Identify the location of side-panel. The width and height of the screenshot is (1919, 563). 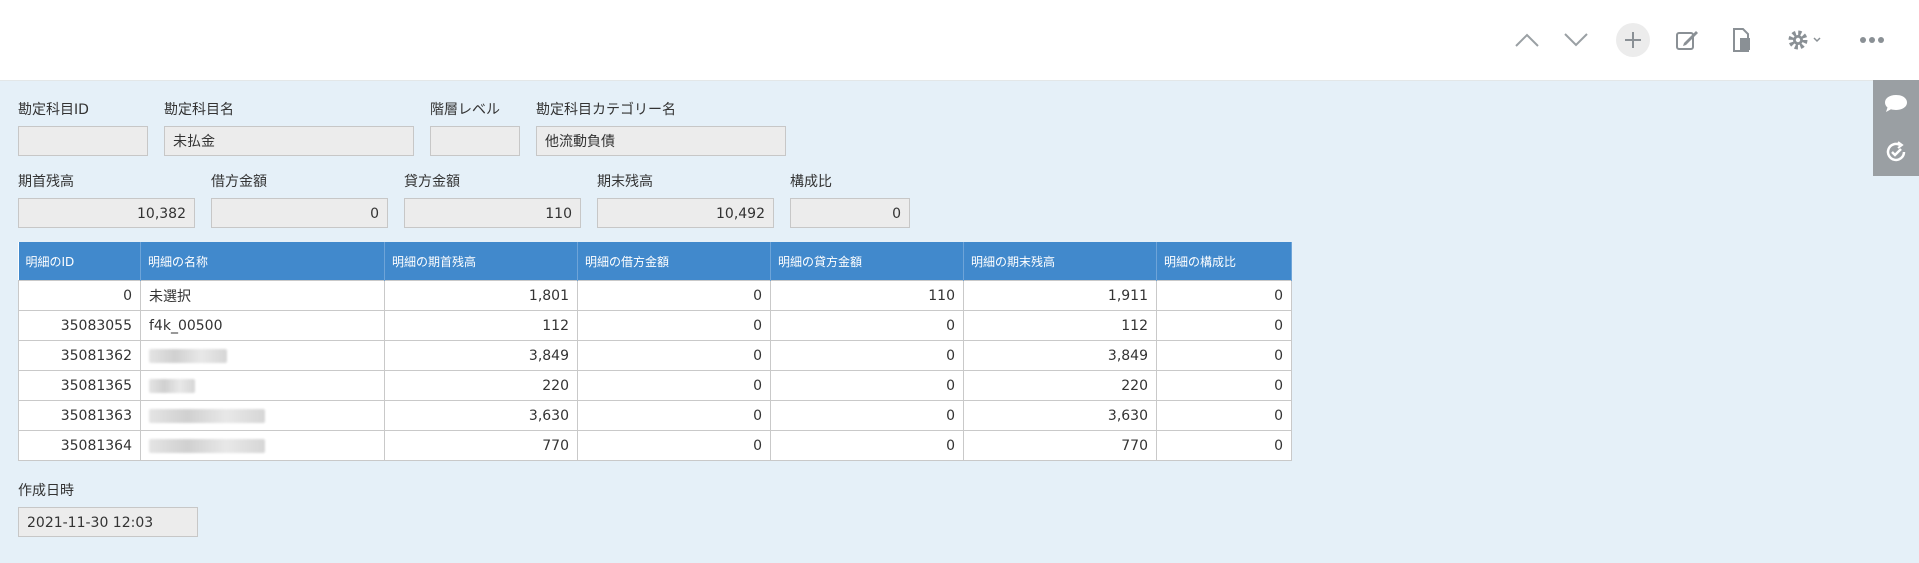
(1896, 128).